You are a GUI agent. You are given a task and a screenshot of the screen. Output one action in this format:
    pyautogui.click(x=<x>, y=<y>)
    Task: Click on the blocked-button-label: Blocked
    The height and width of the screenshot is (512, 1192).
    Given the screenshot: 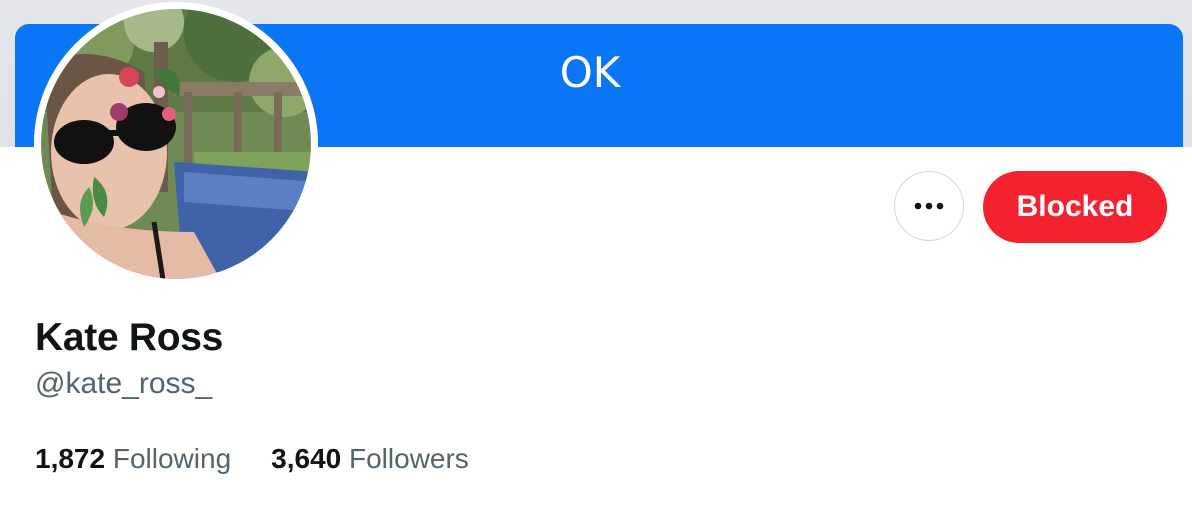 What is the action you would take?
    pyautogui.click(x=1075, y=206)
    